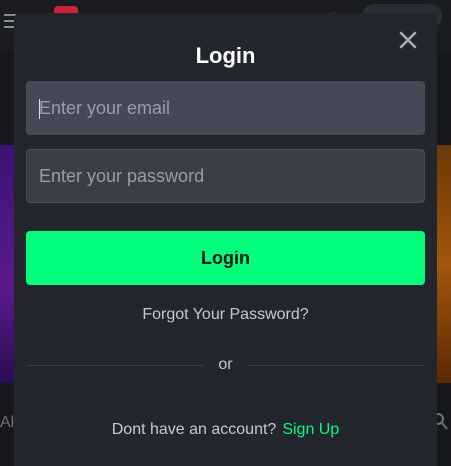 This screenshot has height=466, width=451. I want to click on text-caret, so click(39, 109).